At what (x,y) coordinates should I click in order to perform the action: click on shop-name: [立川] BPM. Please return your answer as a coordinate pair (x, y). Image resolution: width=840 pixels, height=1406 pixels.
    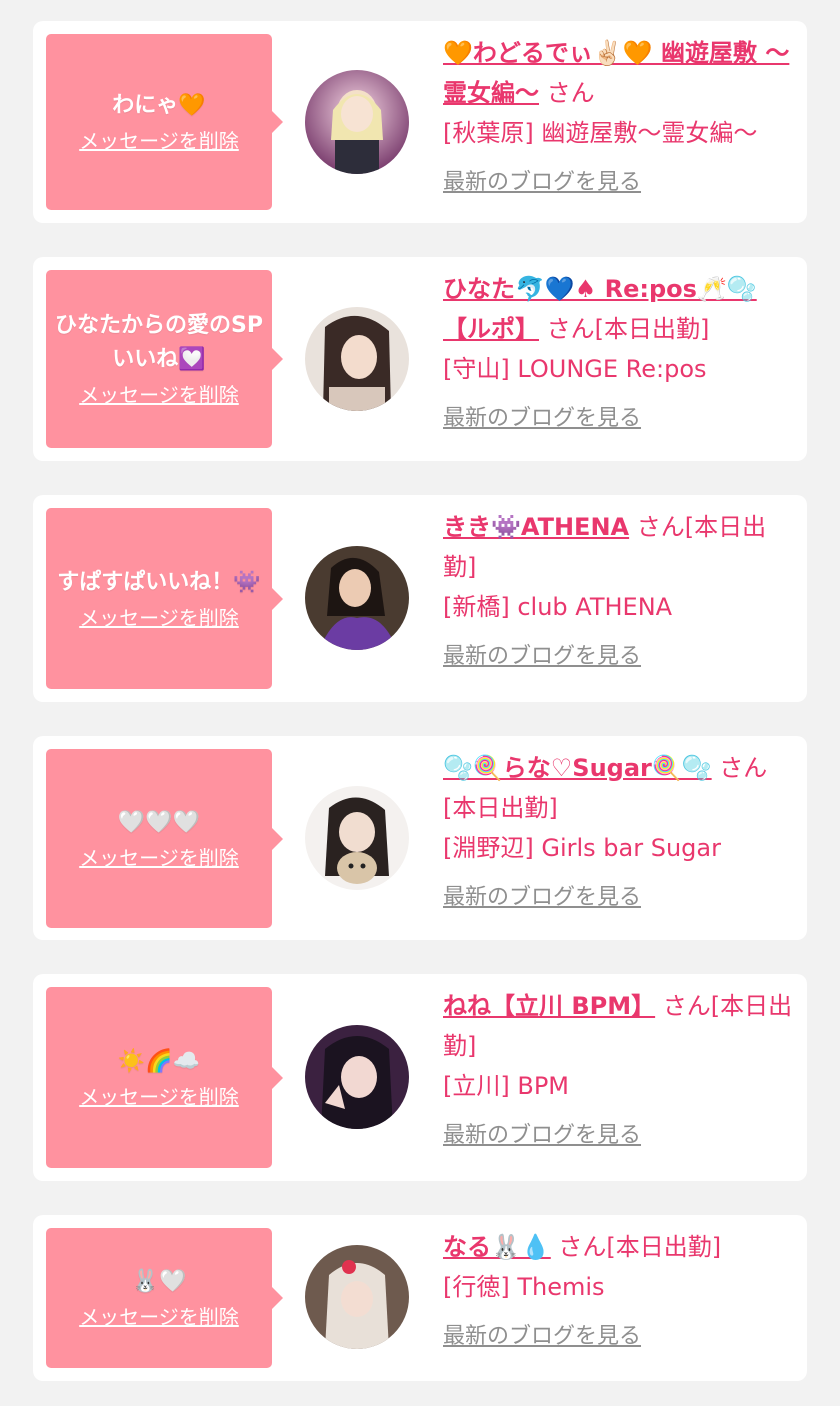
    Looking at the image, I should click on (506, 1086).